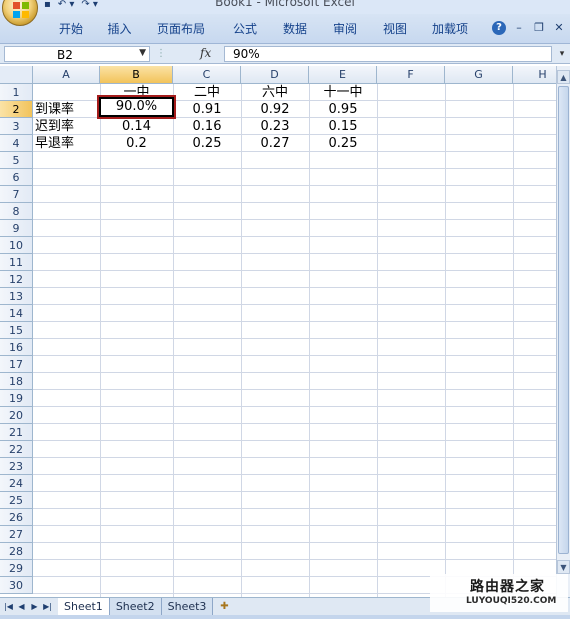  Describe the element at coordinates (245, 29) in the screenshot. I see `tab-formulas: 公式` at that location.